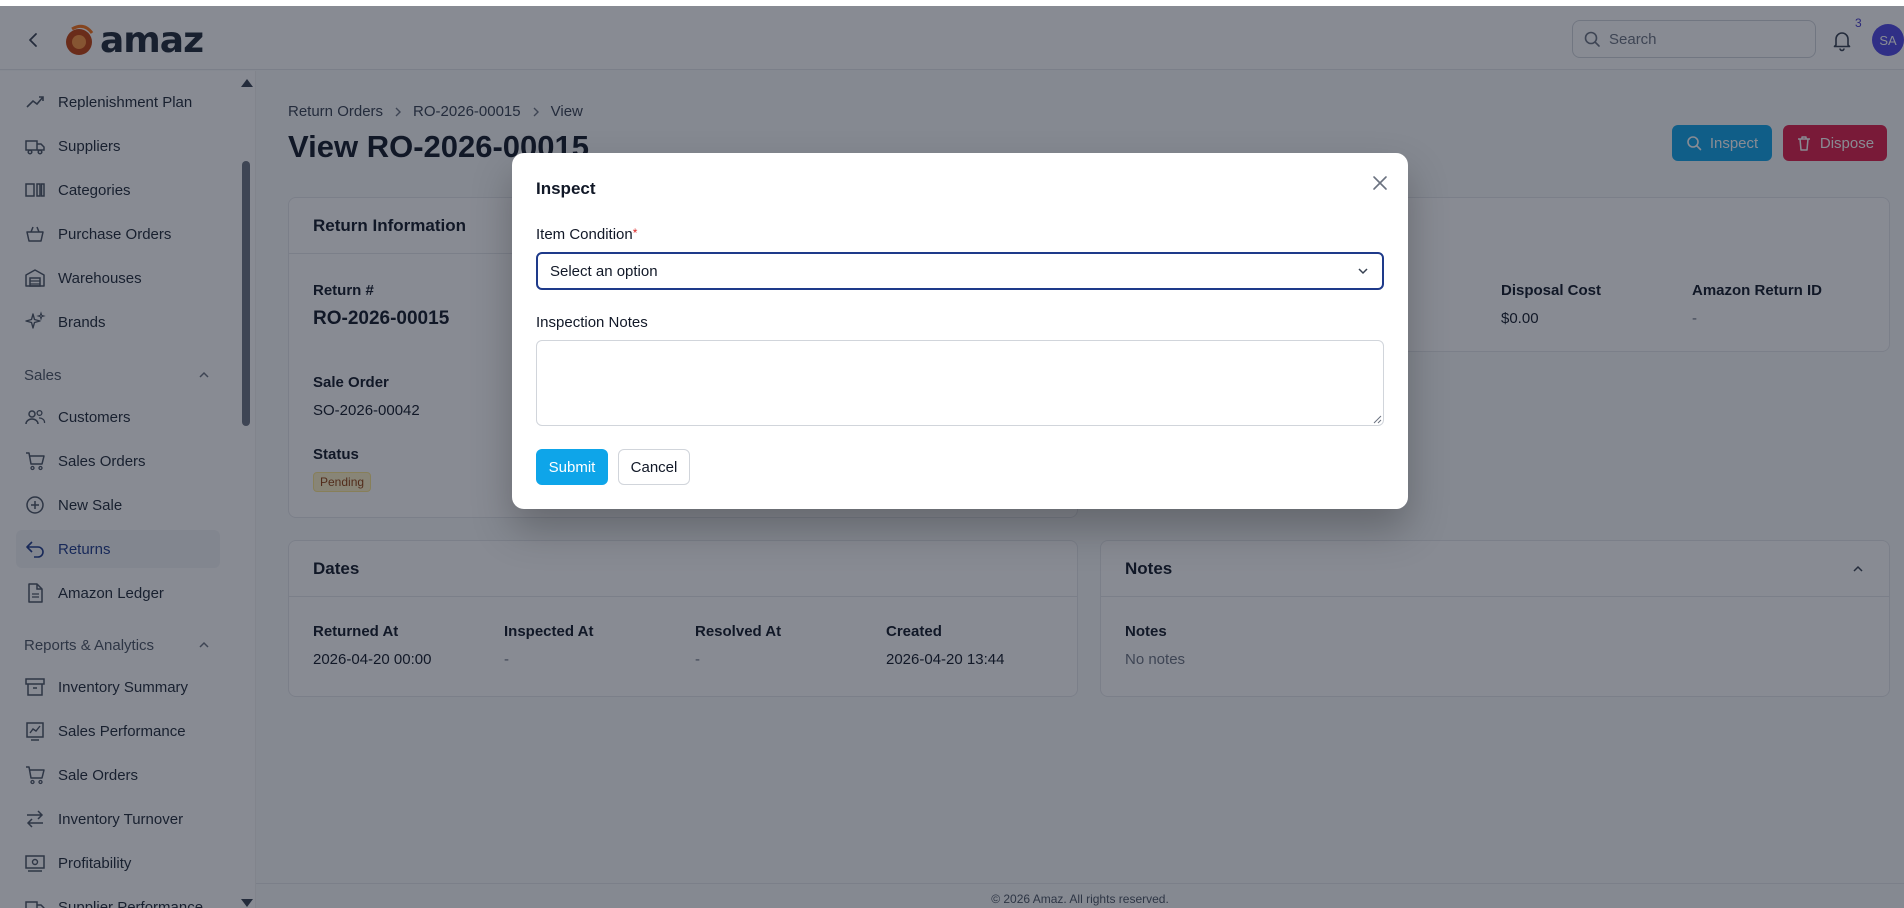 The height and width of the screenshot is (908, 1904). I want to click on item-condition-label: Item Condition*, so click(586, 234).